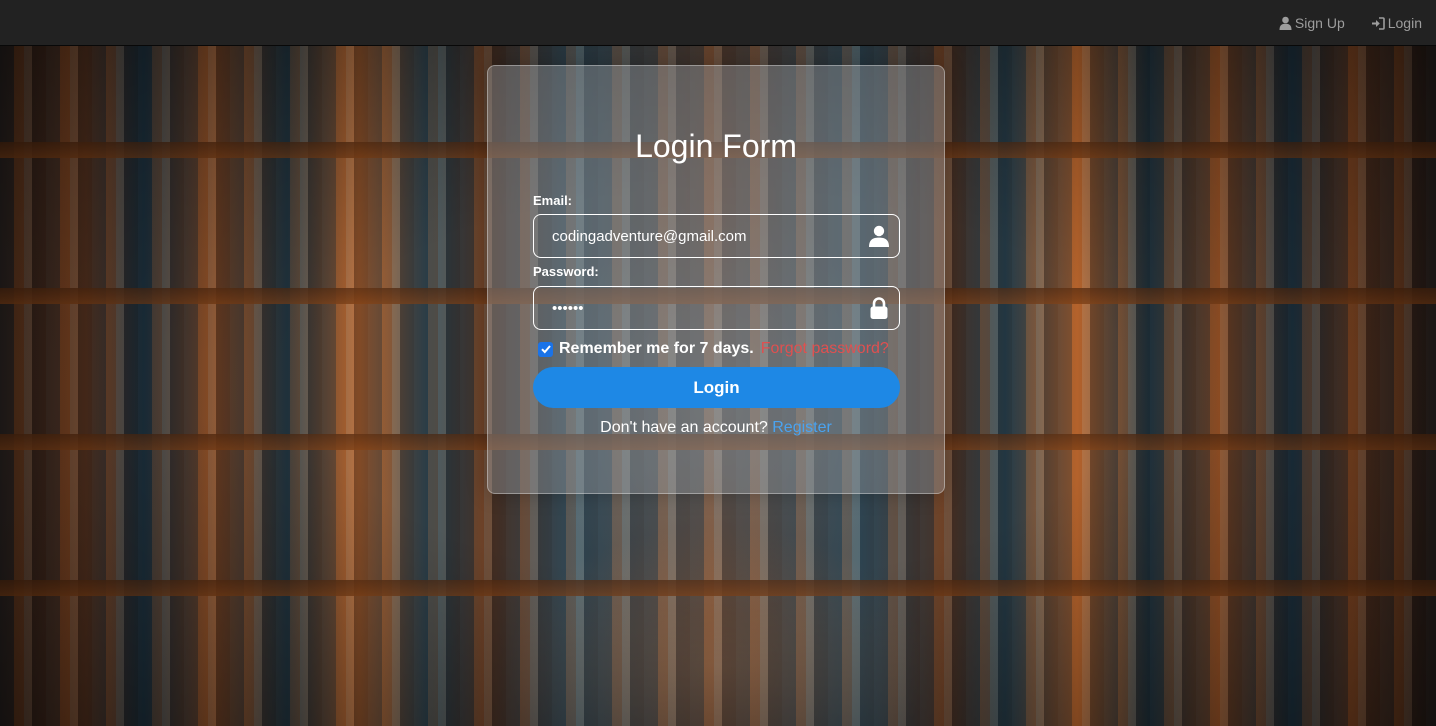 The width and height of the screenshot is (1436, 726). I want to click on login-button: Login, so click(716, 387).